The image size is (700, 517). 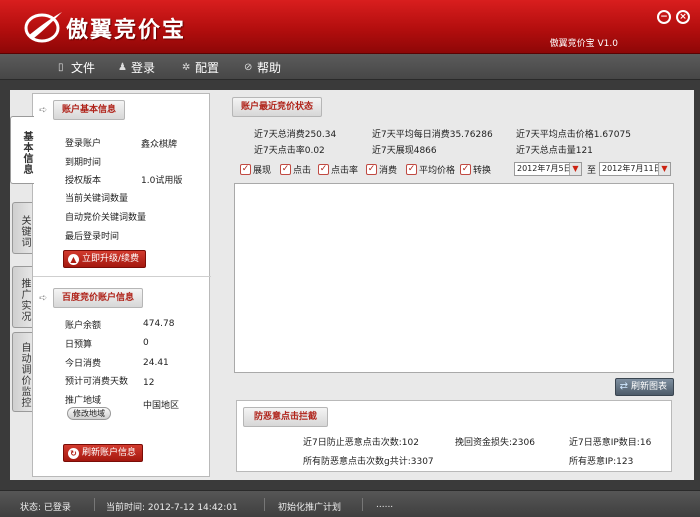 What do you see at coordinates (106, 218) in the screenshot?
I see `field-label: 自动竞价关键词数量` at bounding box center [106, 218].